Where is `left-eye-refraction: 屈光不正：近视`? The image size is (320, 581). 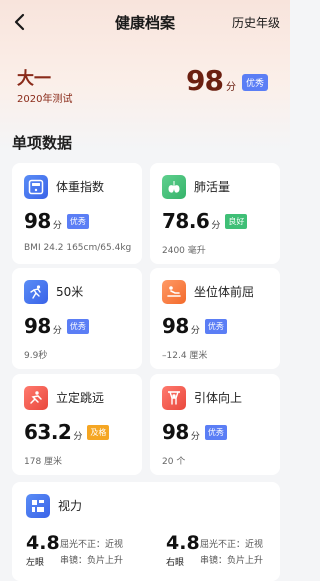
left-eye-refraction: 屈光不正：近视 is located at coordinates (92, 545).